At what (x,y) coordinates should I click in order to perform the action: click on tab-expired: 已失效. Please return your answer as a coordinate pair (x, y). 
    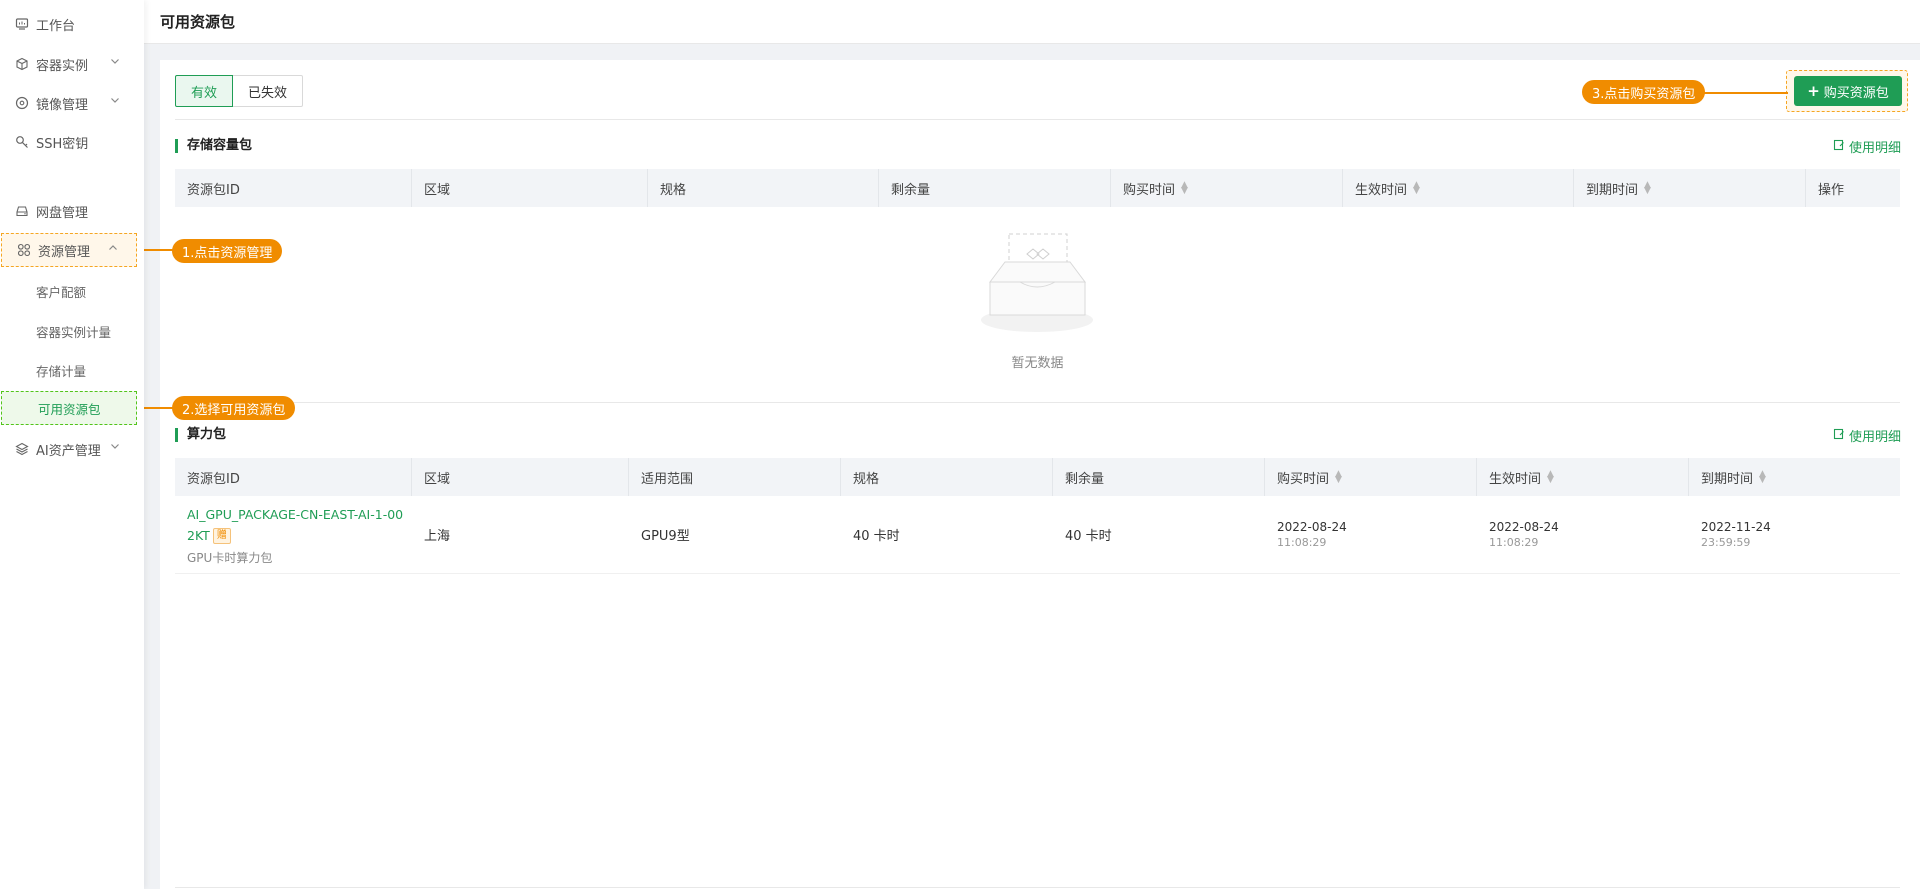
    Looking at the image, I should click on (268, 91).